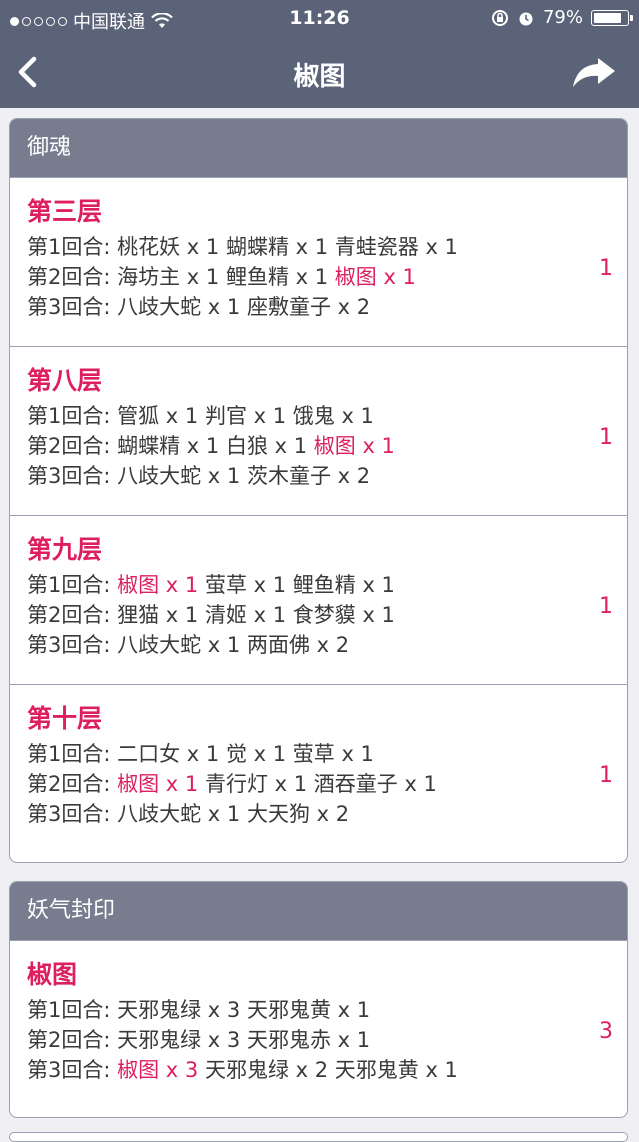  What do you see at coordinates (221, 277) in the screenshot?
I see `round-line: 第2回合: 海坊主 x 1 鲤鱼精 x 1 椒图 x 1` at bounding box center [221, 277].